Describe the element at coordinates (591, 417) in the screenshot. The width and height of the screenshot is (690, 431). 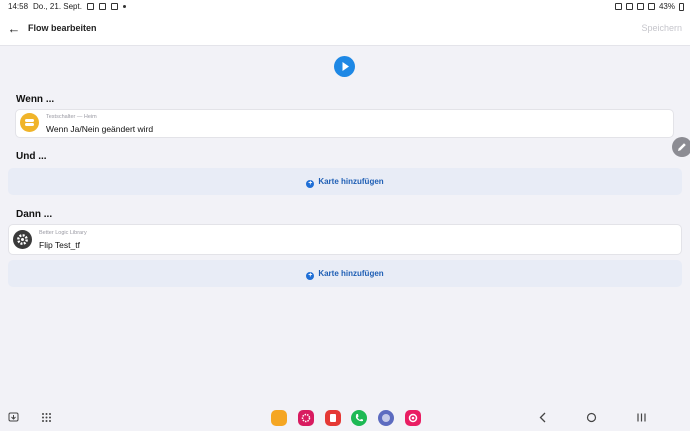
I see `home-nav-icon` at that location.